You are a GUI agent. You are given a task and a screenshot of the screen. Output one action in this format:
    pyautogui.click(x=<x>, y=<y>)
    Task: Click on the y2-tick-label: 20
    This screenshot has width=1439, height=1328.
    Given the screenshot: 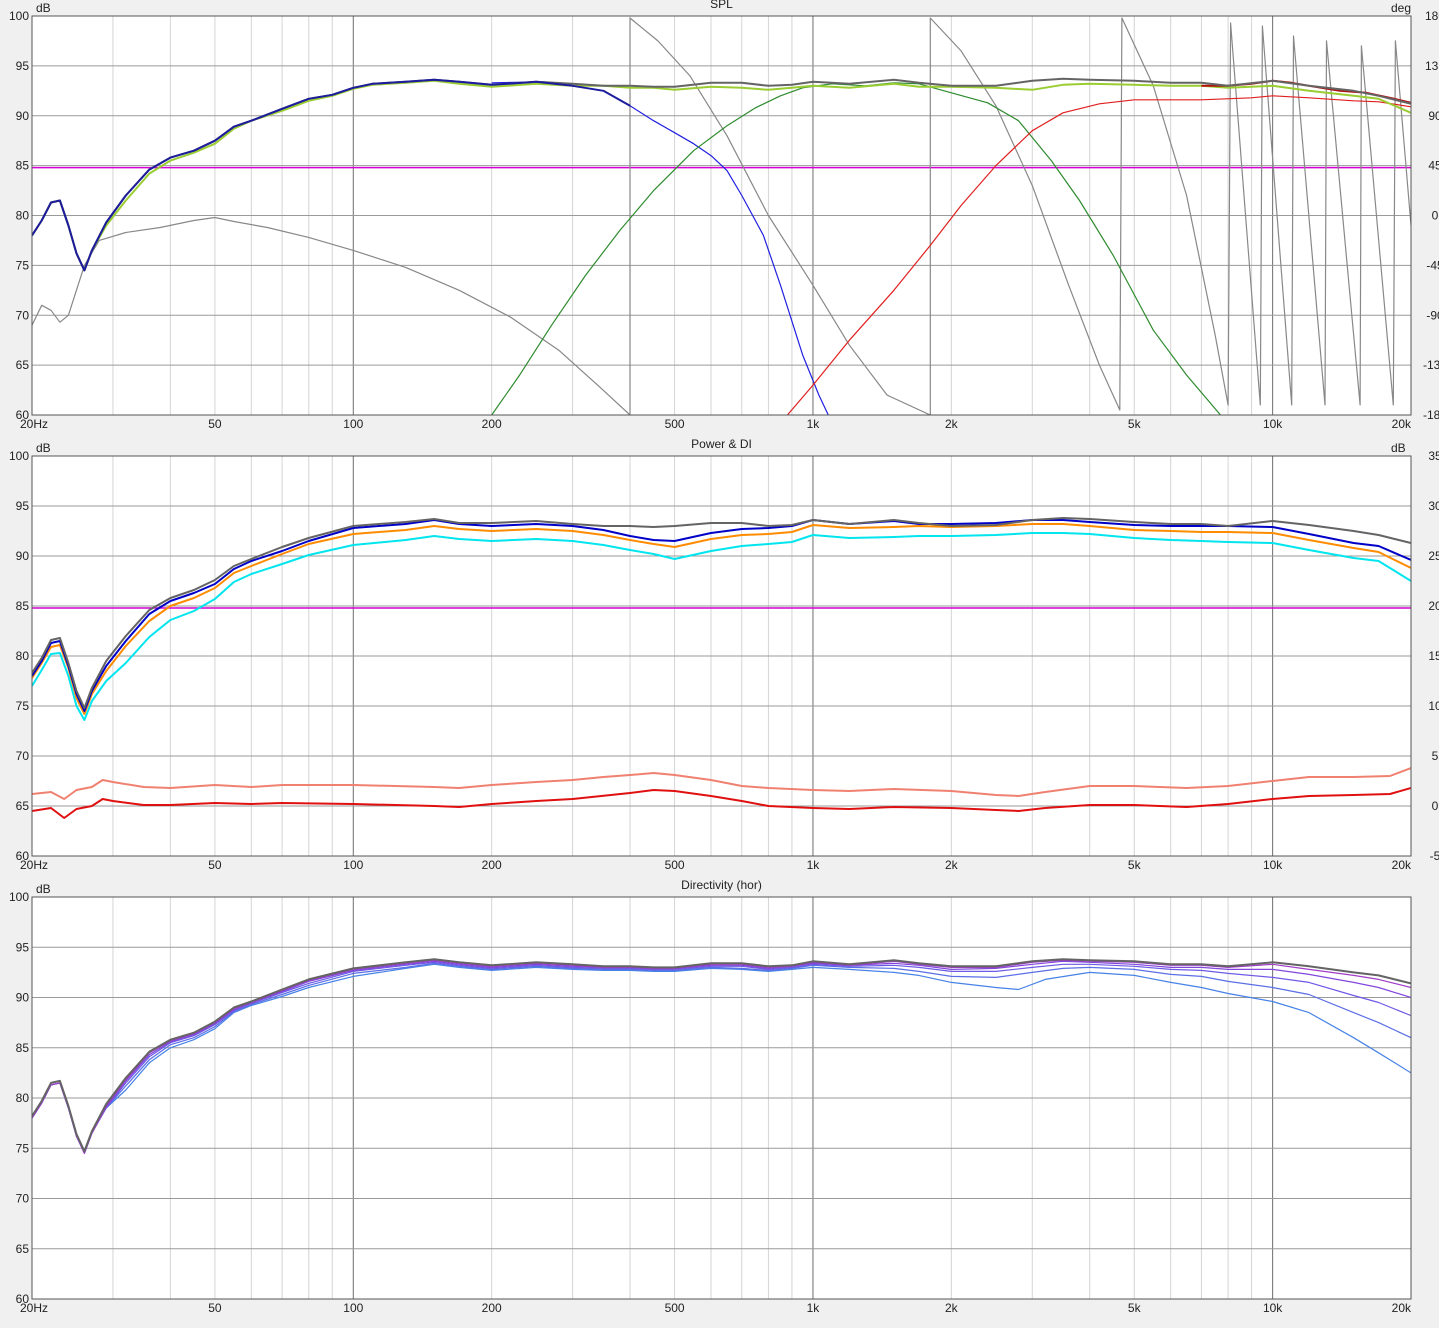 What is the action you would take?
    pyautogui.click(x=1433, y=606)
    